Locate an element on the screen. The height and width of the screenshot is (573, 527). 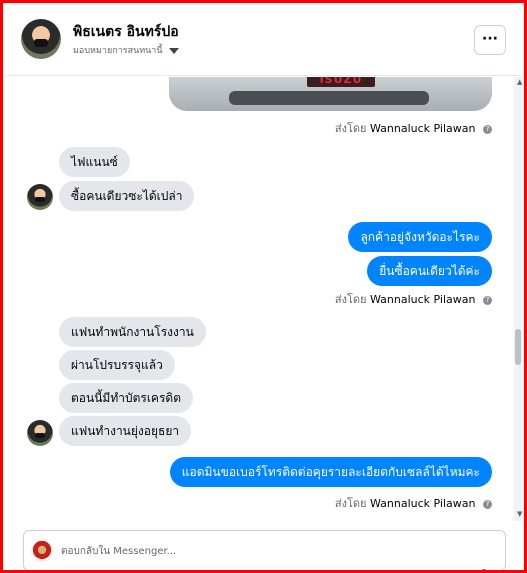
scroll-up-arrow-icon: ▲ is located at coordinates (519, 82).